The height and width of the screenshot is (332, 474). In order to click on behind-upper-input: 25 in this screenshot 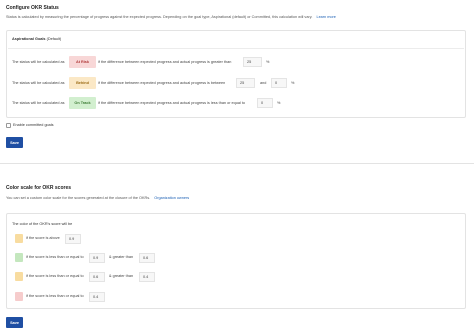, I will do `click(245, 83)`.